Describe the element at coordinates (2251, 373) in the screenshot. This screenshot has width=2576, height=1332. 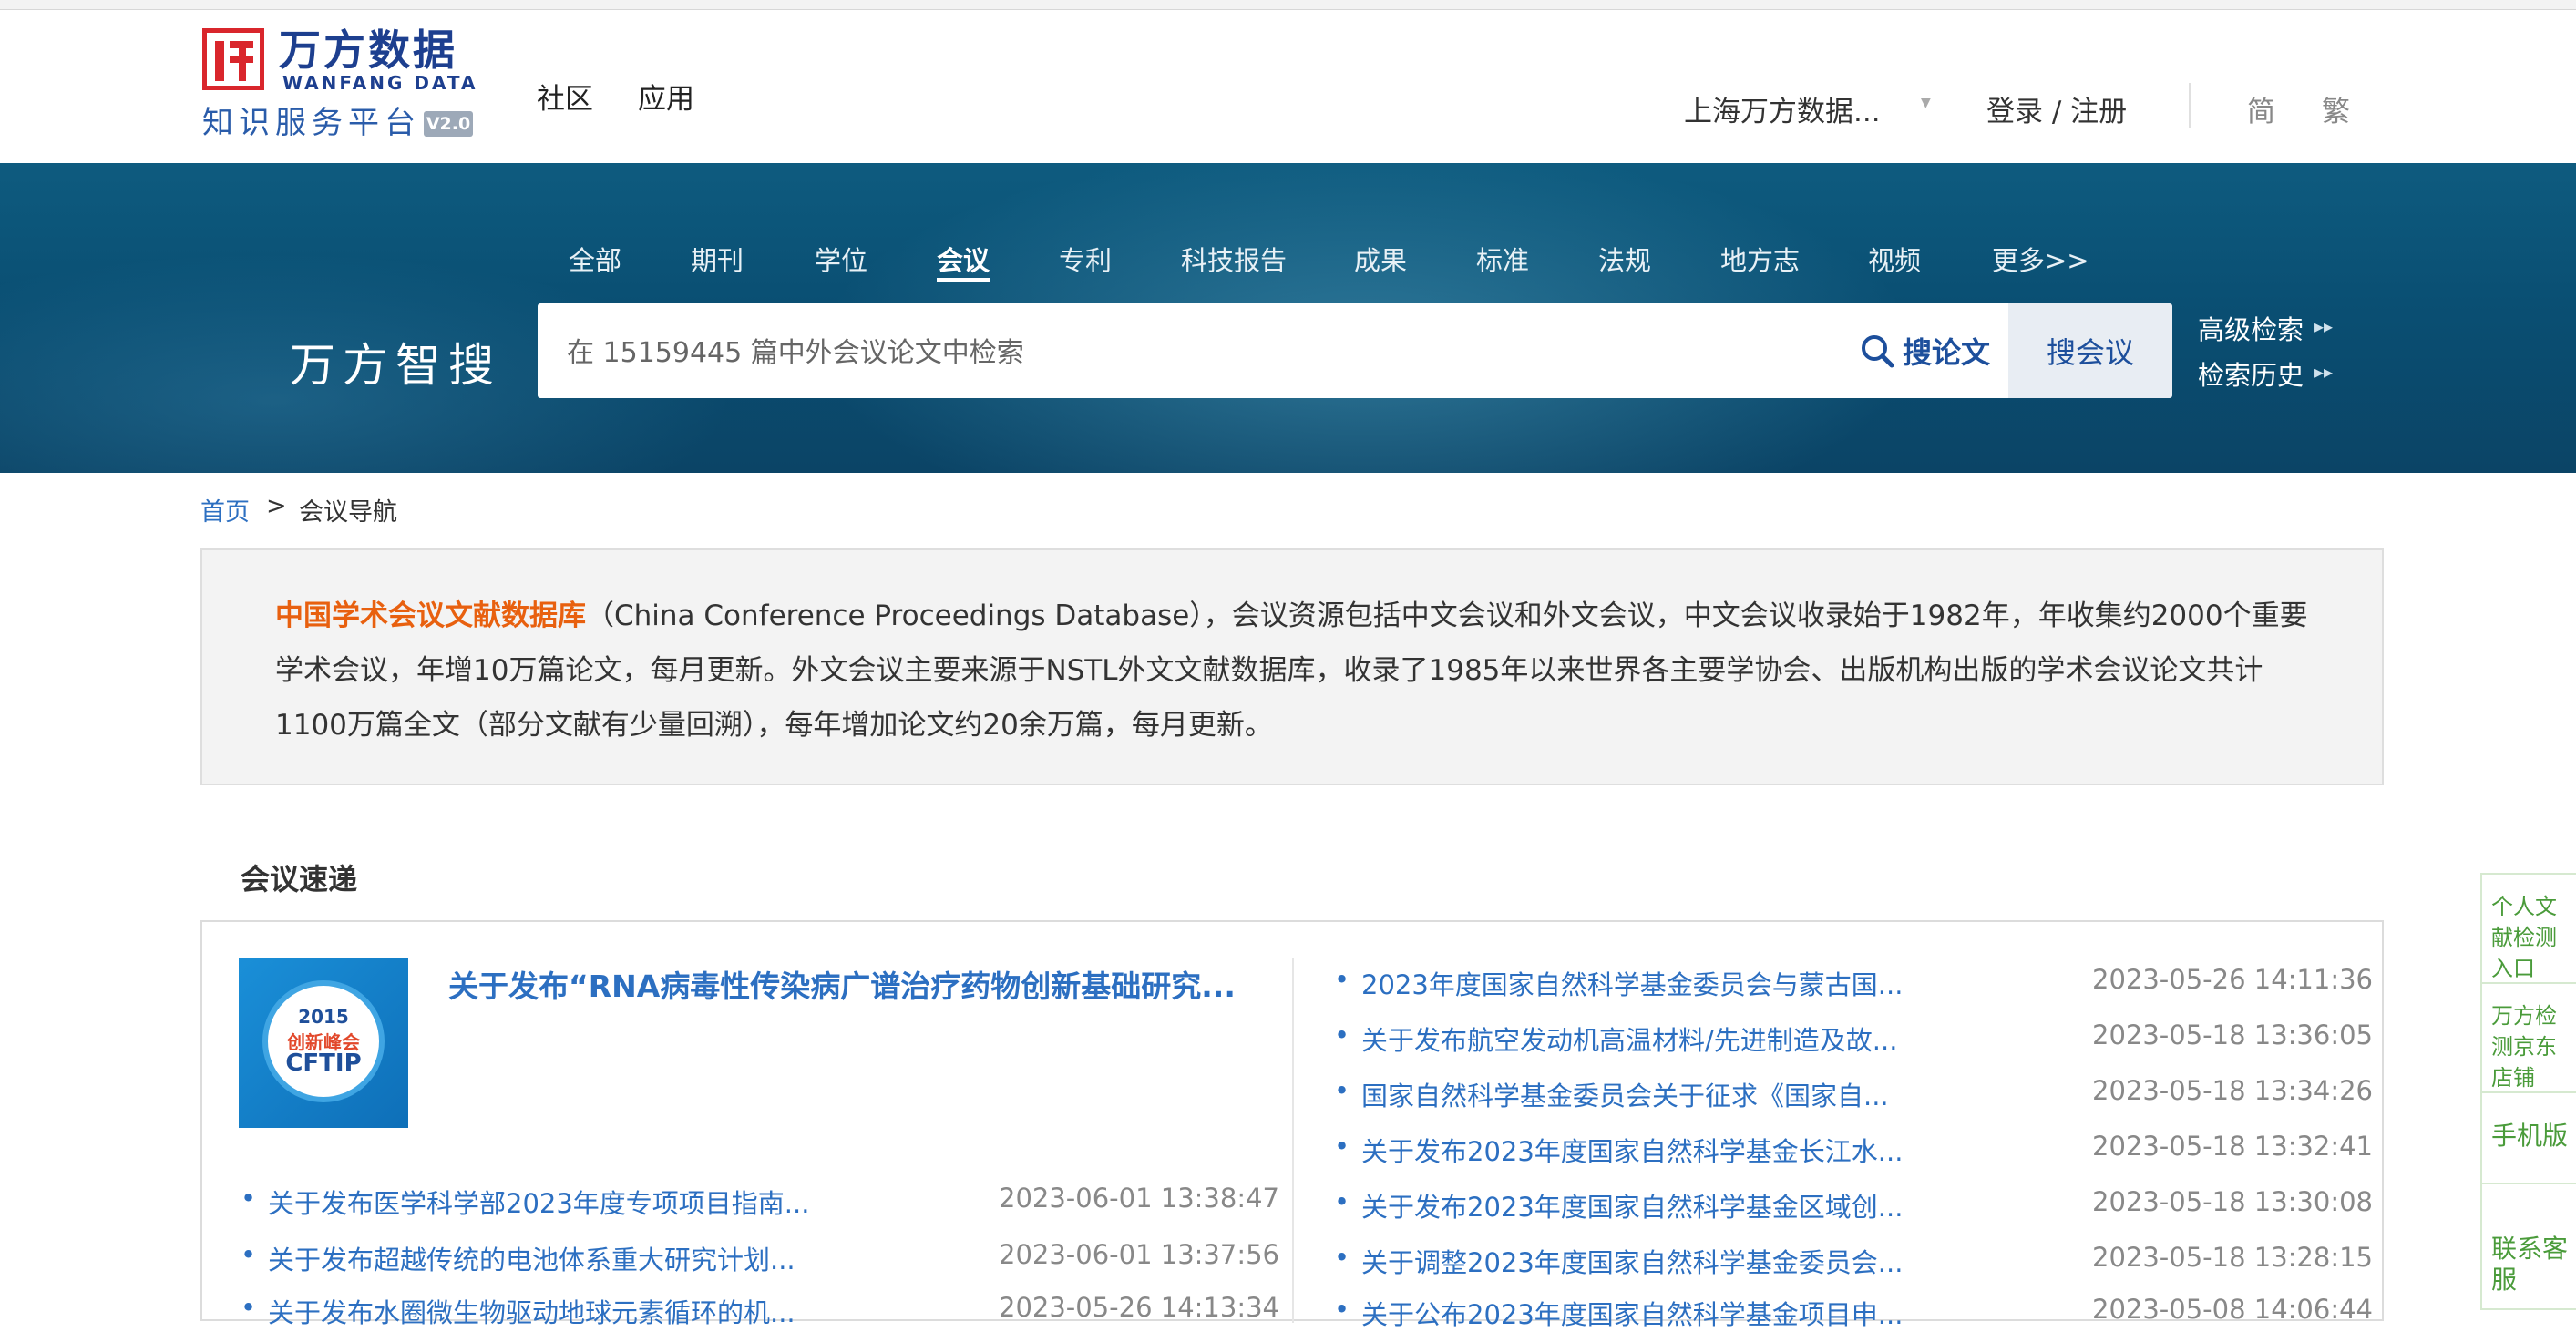
I see `search-history-link: 检索历史` at that location.